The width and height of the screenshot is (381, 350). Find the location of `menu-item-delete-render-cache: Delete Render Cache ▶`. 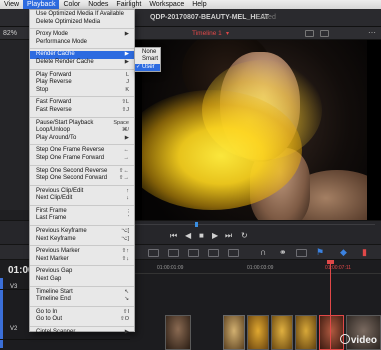

menu-item-delete-render-cache: Delete Render Cache ▶ is located at coordinates (82, 63).